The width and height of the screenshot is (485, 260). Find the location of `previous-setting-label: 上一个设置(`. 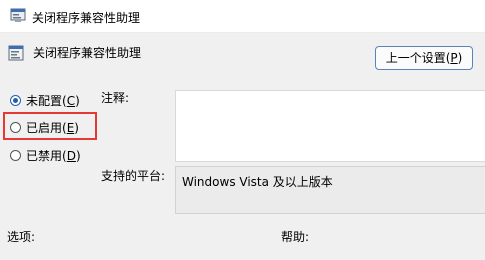

previous-setting-label: 上一个设置( is located at coordinates (418, 58).